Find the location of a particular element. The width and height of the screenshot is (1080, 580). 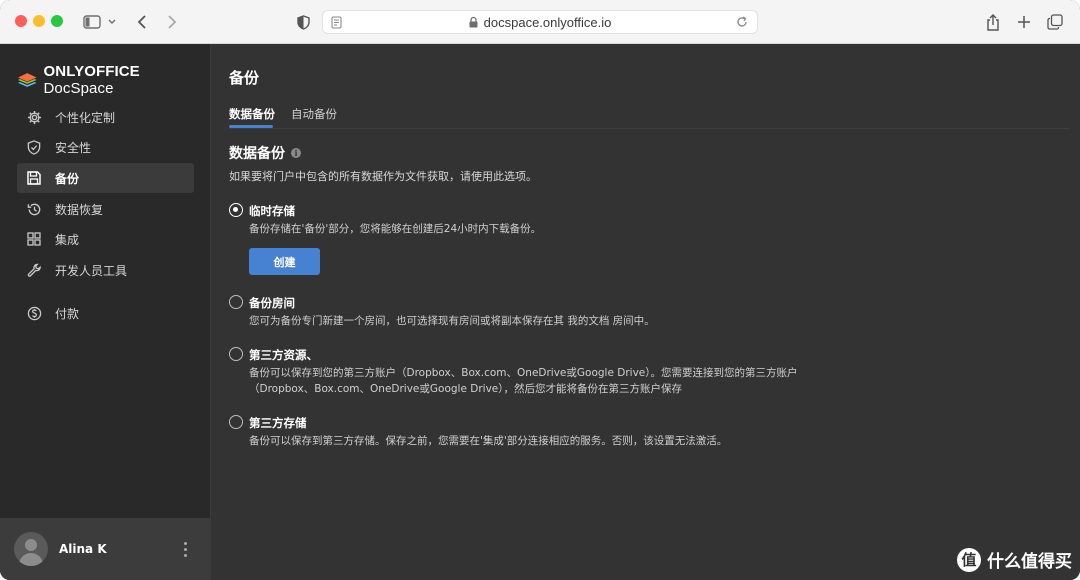

chevron-left-icon is located at coordinates (141, 22).